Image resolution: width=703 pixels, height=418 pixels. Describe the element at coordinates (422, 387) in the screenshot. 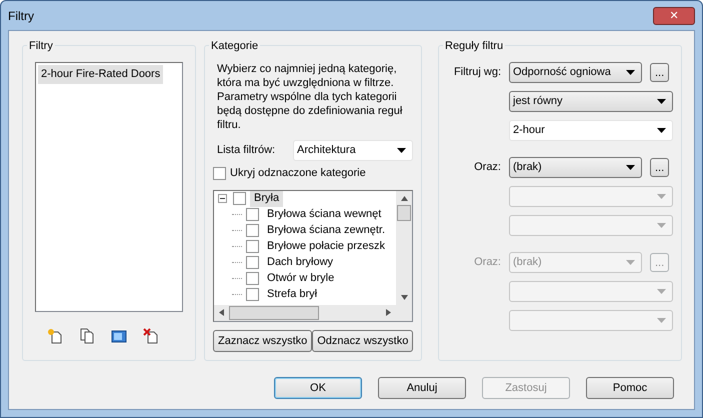

I see `dialog-button: Anuluj` at that location.